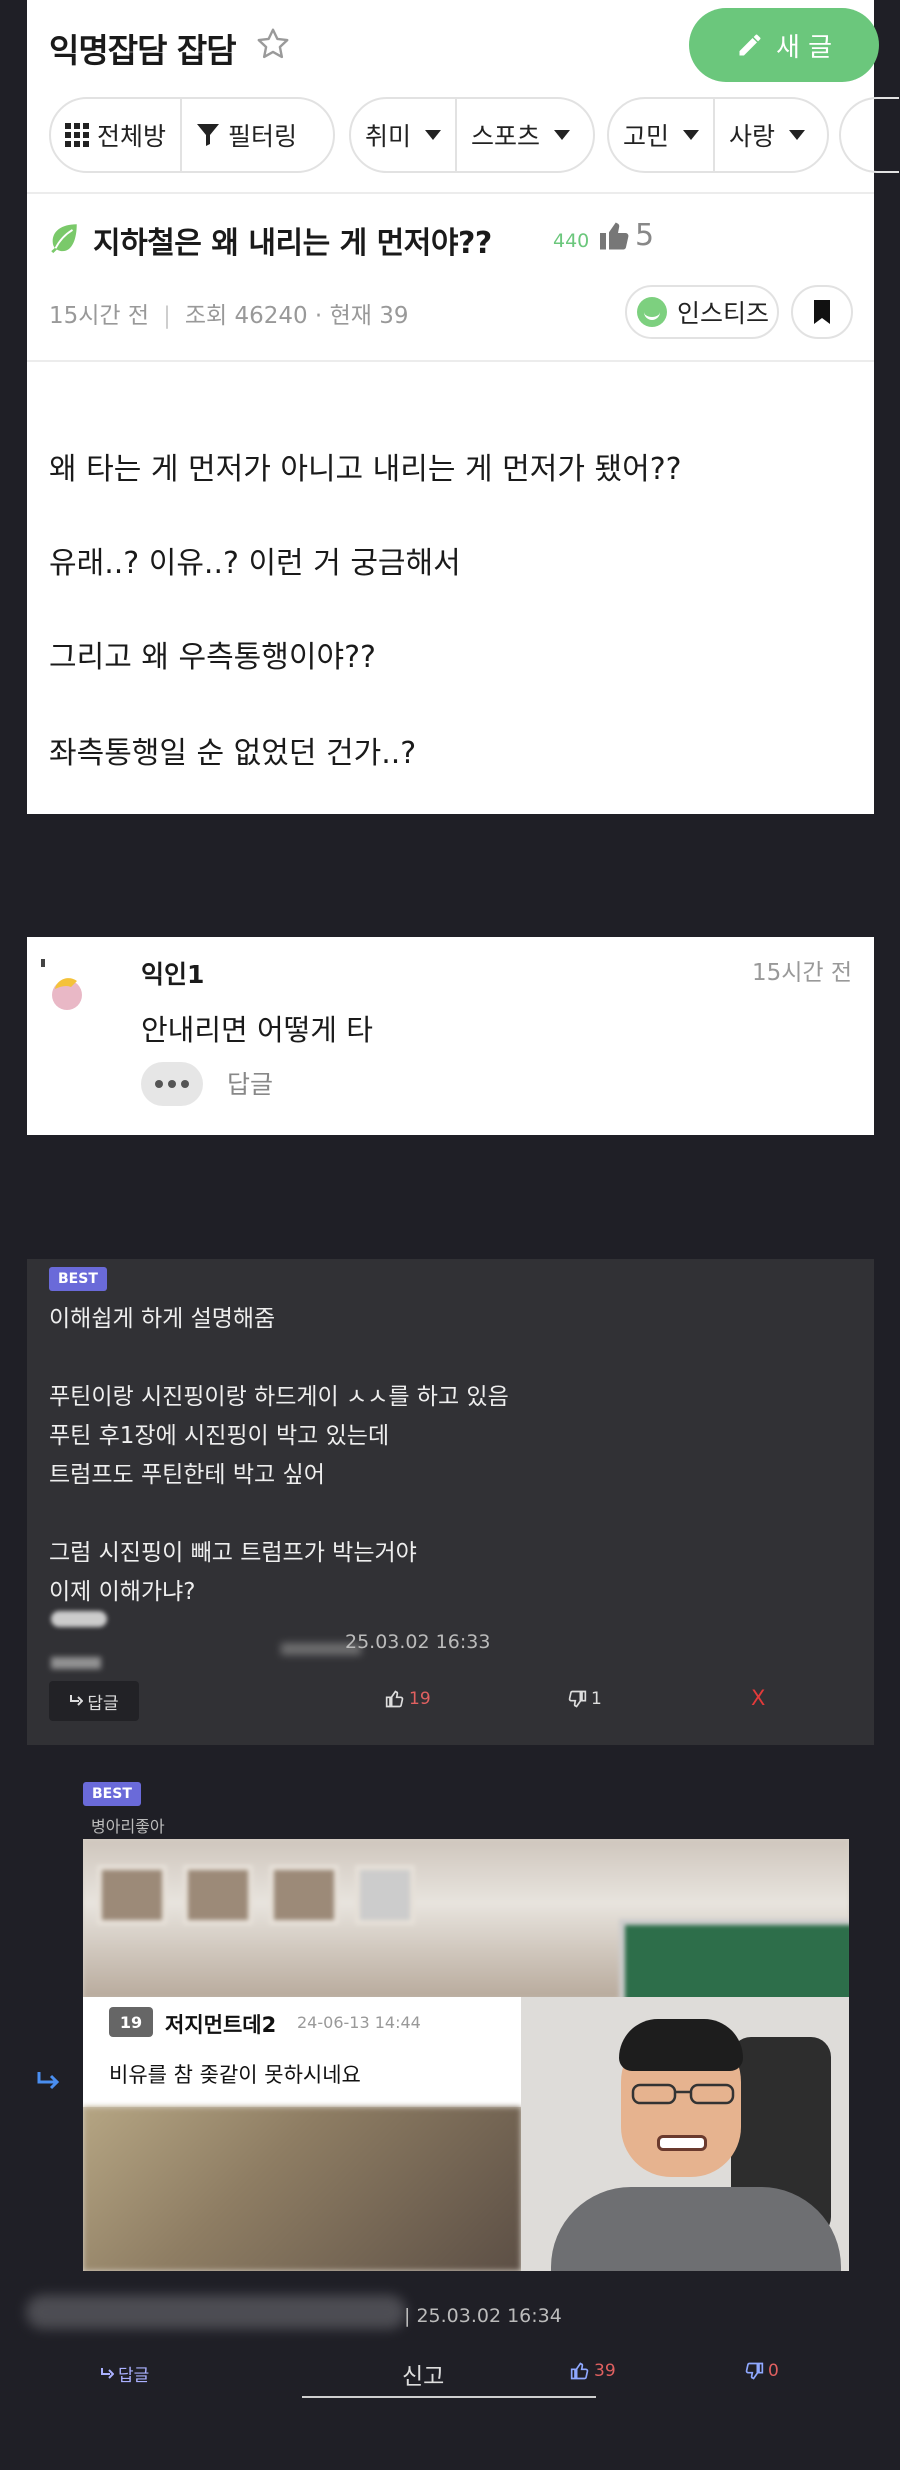 The height and width of the screenshot is (2470, 900). What do you see at coordinates (683, 2094) in the screenshot?
I see `glasses-icon` at bounding box center [683, 2094].